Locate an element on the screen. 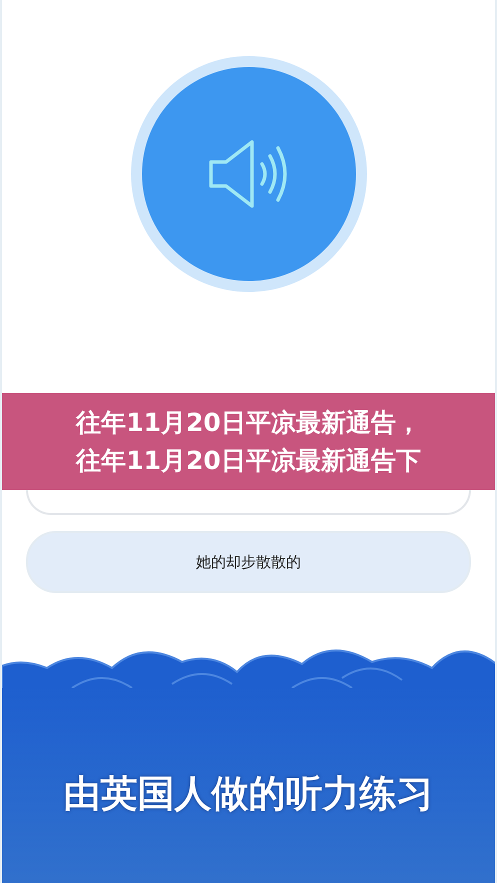 The image size is (497, 883). answer-option: 她的却步散散的 is located at coordinates (248, 562).